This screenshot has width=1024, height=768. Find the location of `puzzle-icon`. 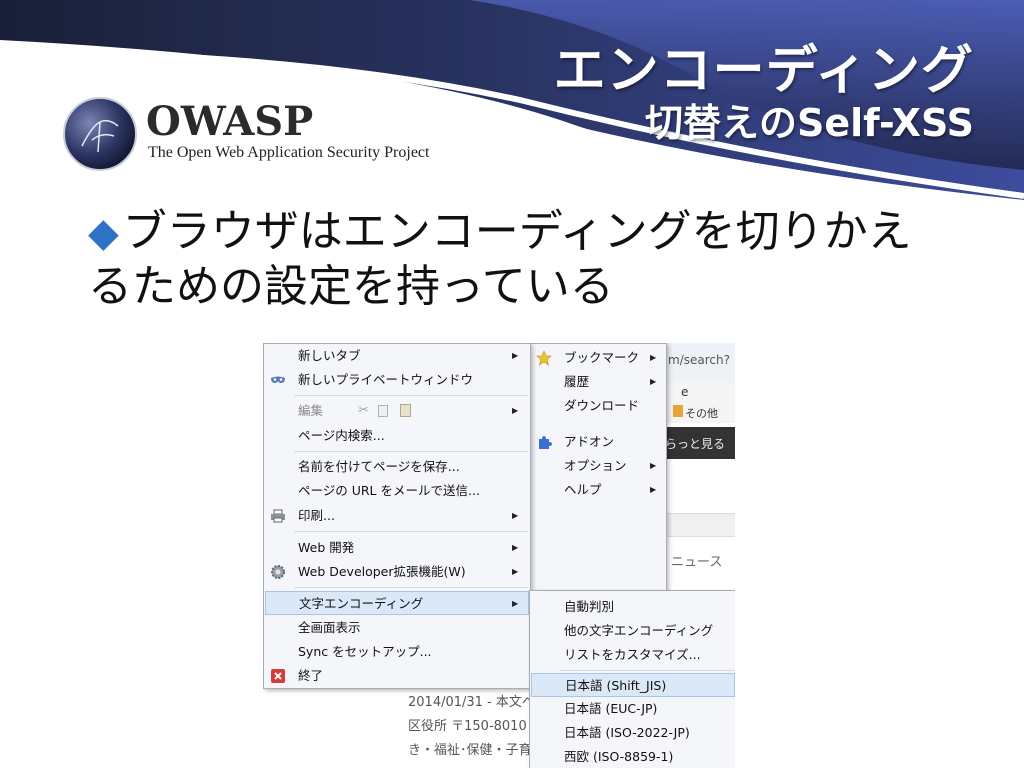

puzzle-icon is located at coordinates (545, 442).